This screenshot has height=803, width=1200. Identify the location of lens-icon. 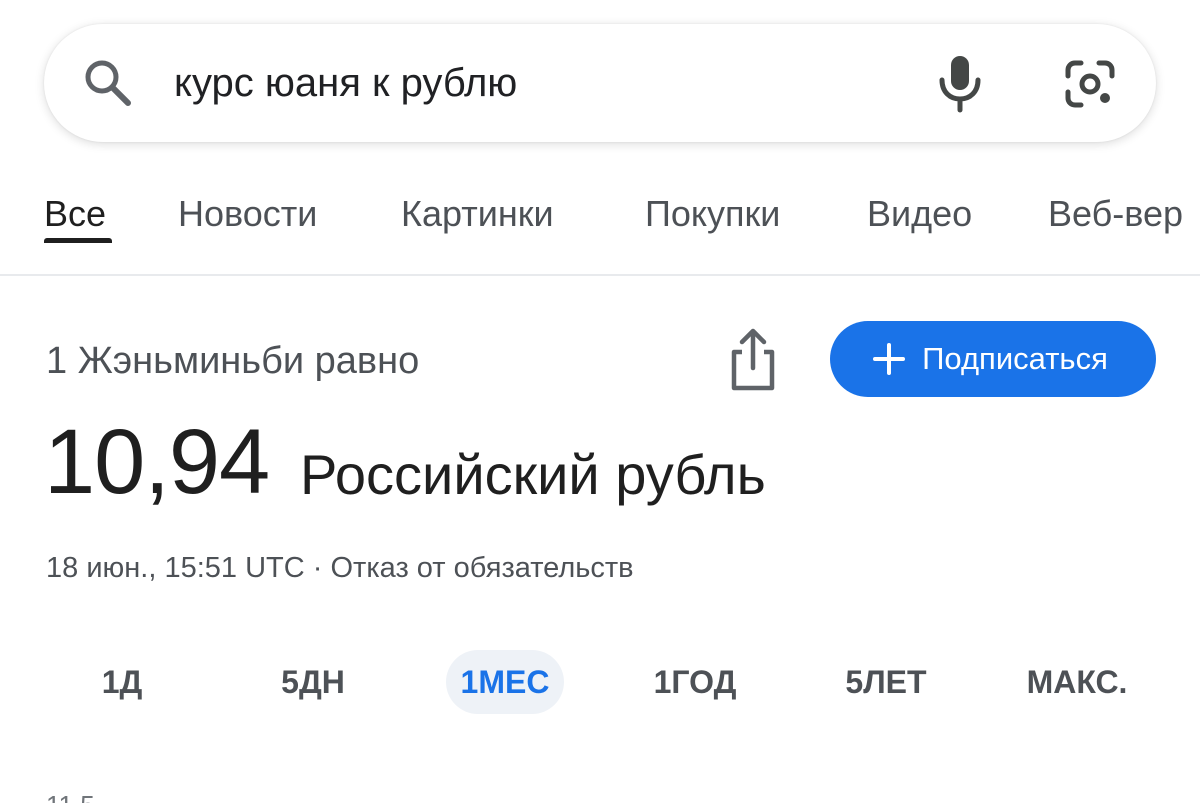
(1090, 84).